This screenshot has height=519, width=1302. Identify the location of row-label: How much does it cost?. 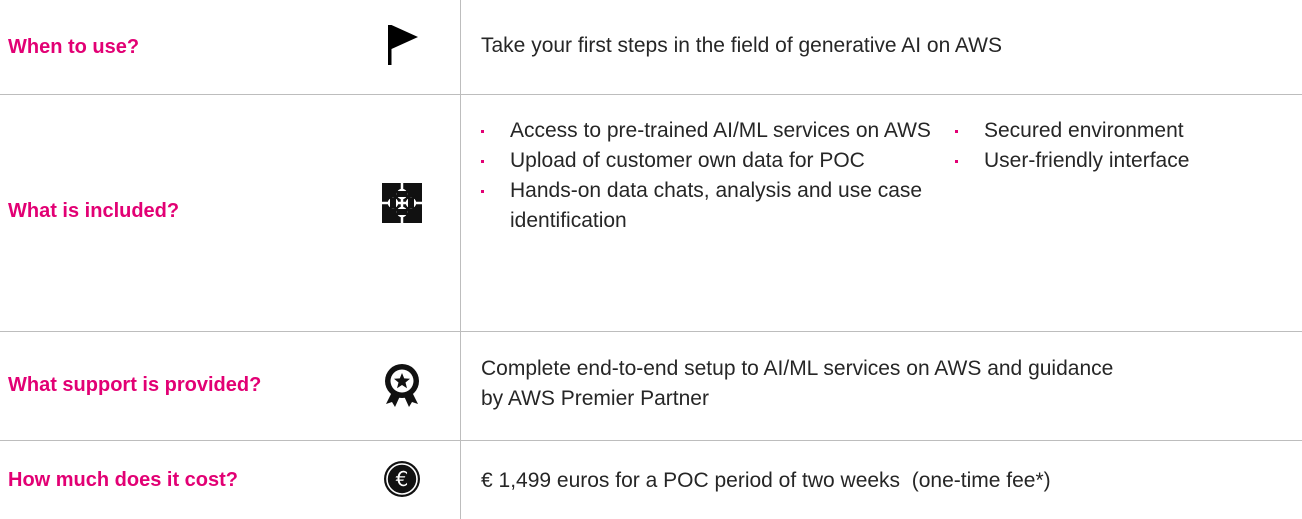
(123, 480).